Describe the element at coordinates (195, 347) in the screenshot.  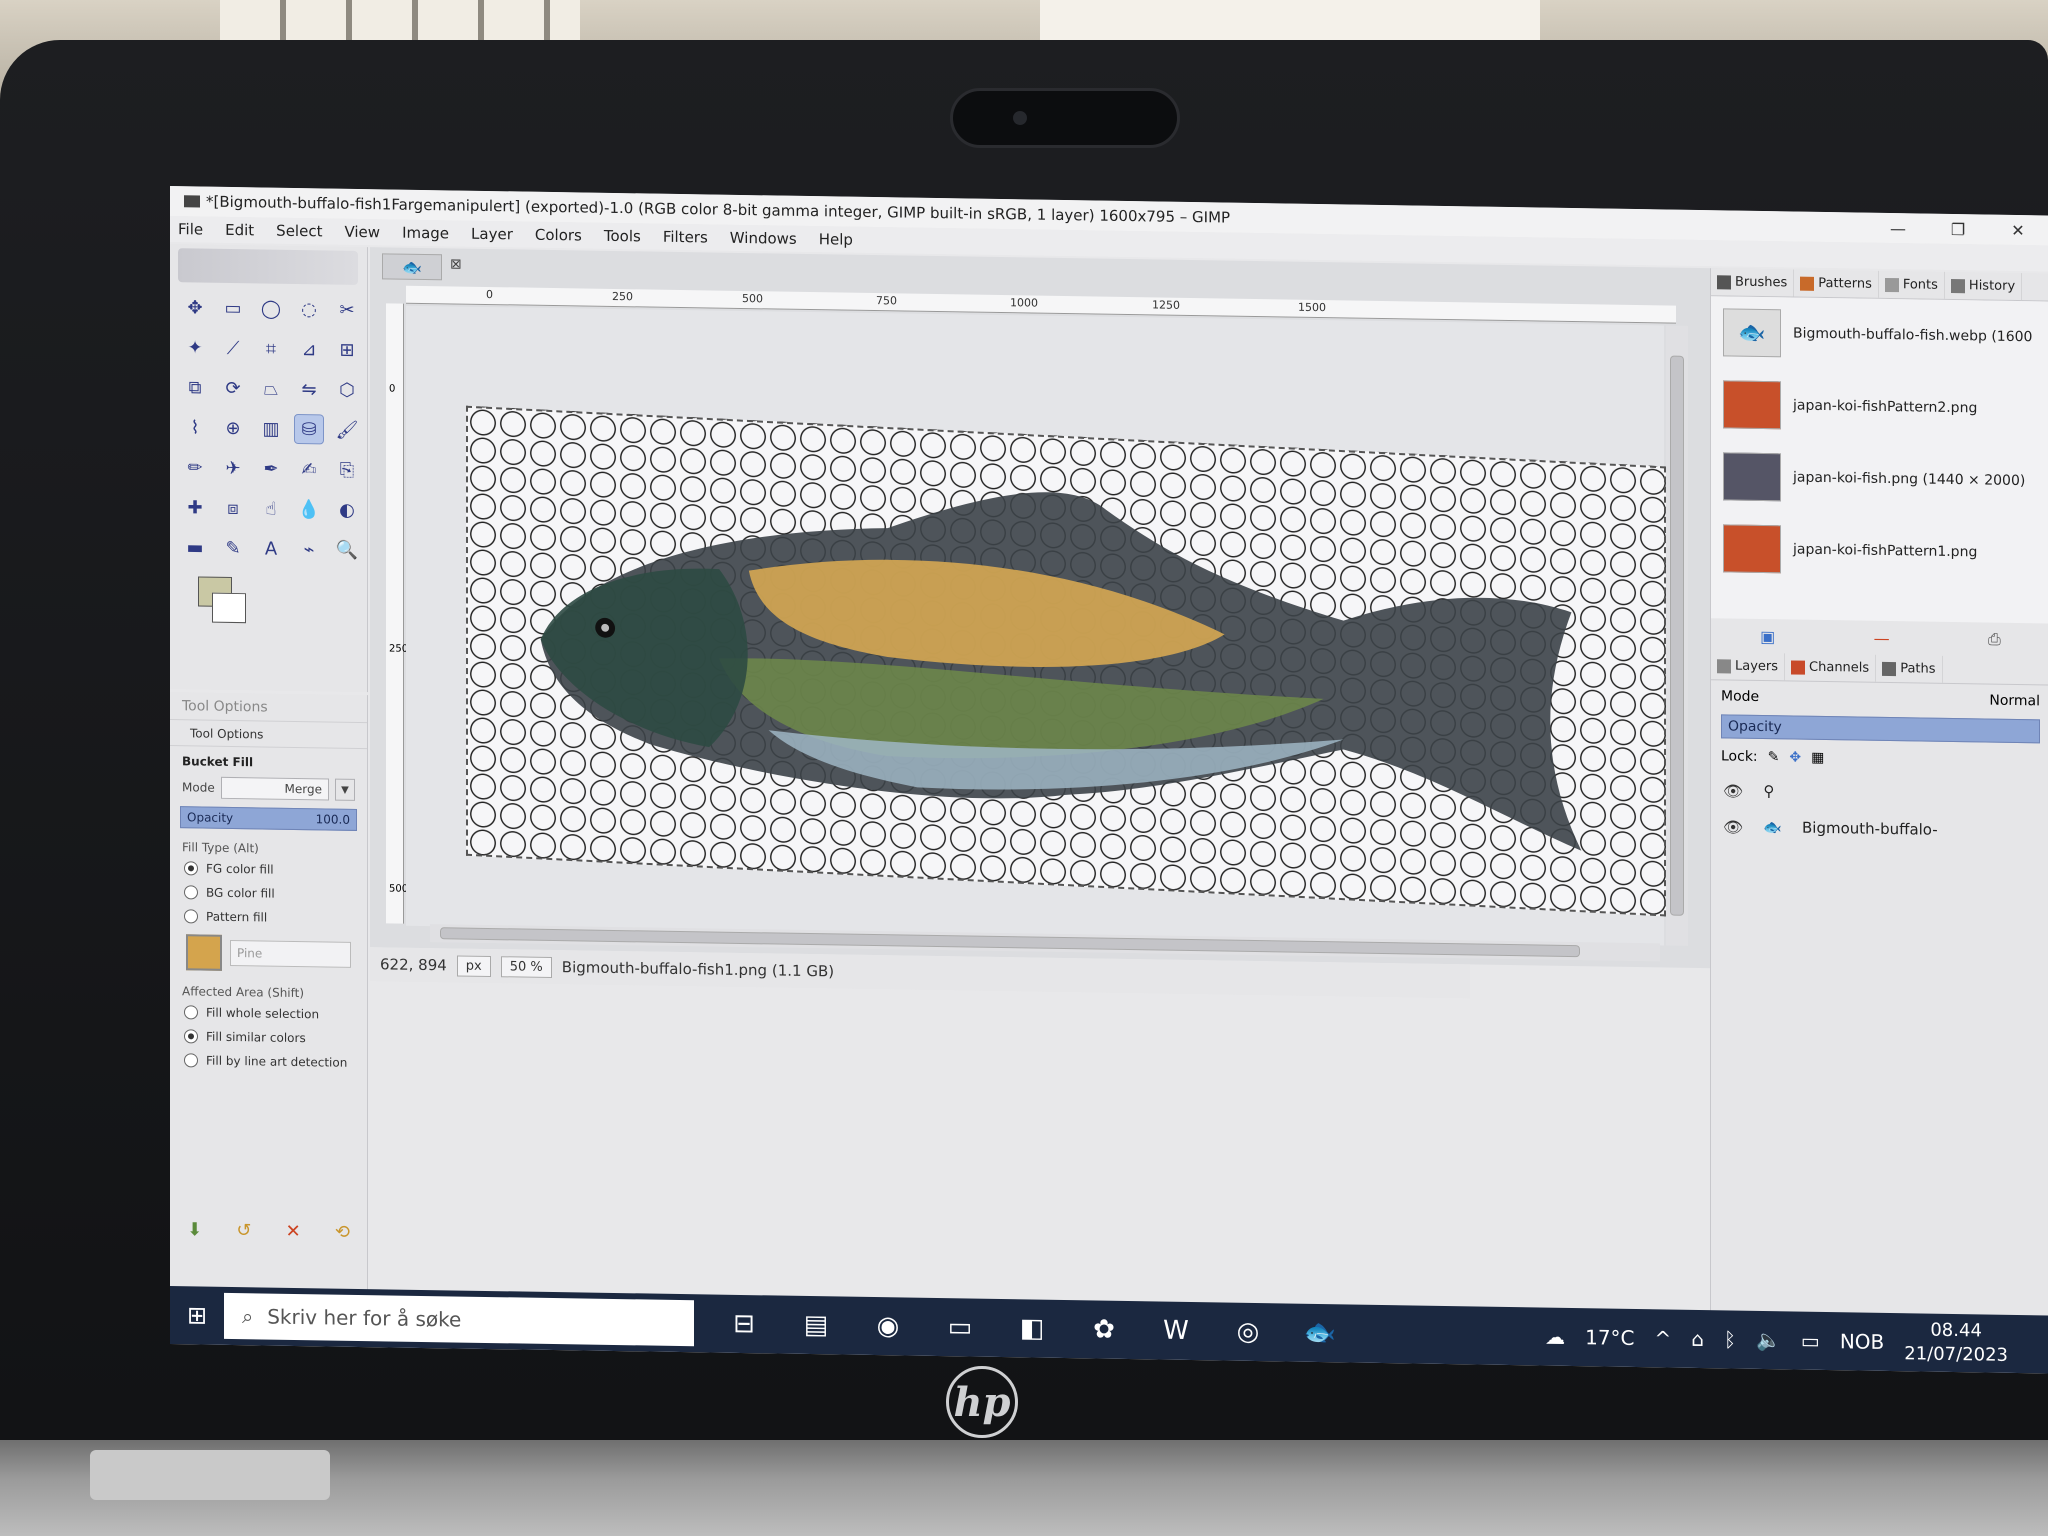
I see `fuzzy-select-icon: ✦` at that location.